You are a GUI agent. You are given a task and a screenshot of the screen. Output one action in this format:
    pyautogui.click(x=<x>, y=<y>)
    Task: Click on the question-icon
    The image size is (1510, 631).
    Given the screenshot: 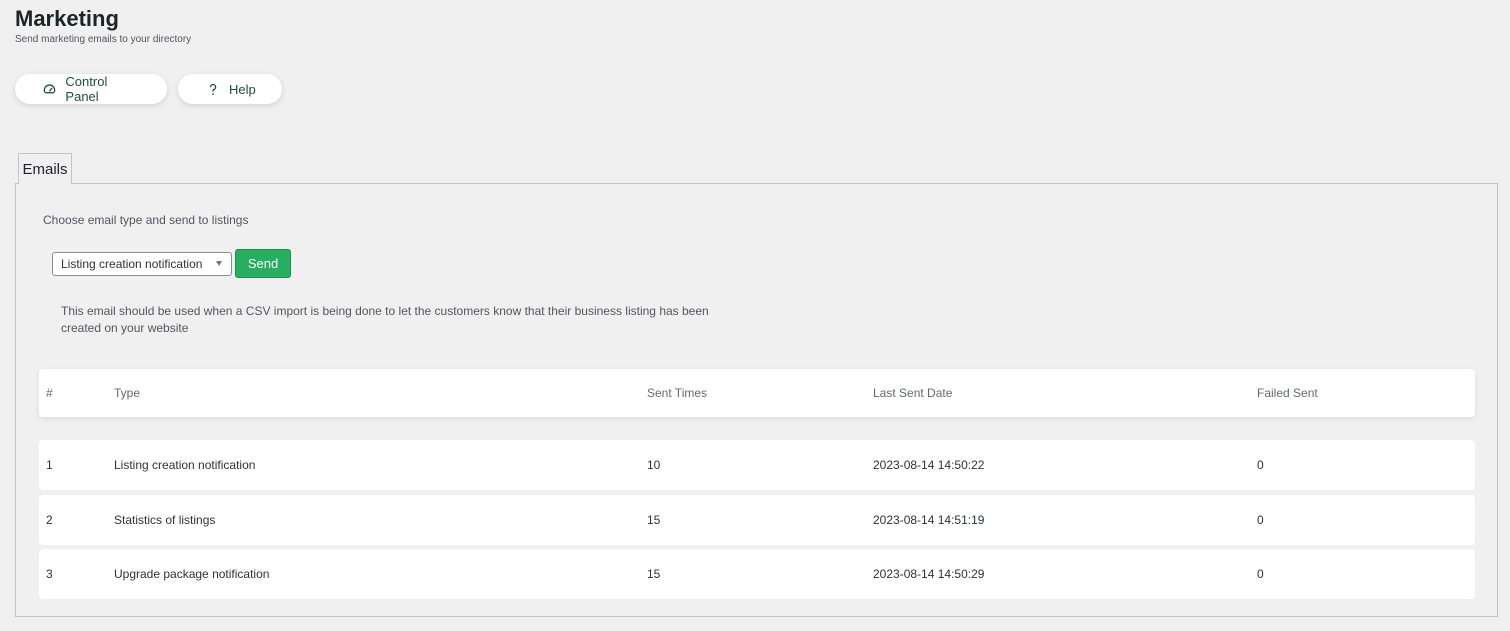 What is the action you would take?
    pyautogui.click(x=213, y=89)
    